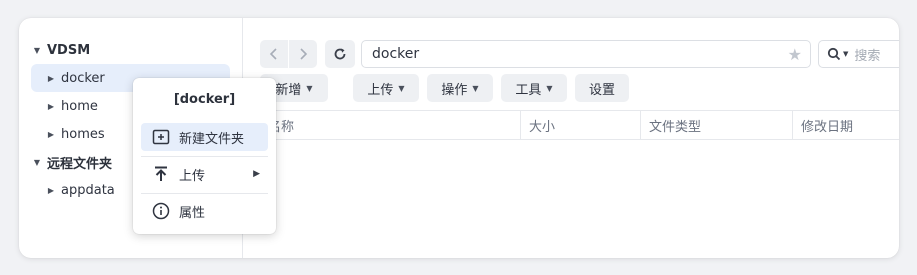  Describe the element at coordinates (83, 78) in the screenshot. I see `tree-item-label: docker` at that location.